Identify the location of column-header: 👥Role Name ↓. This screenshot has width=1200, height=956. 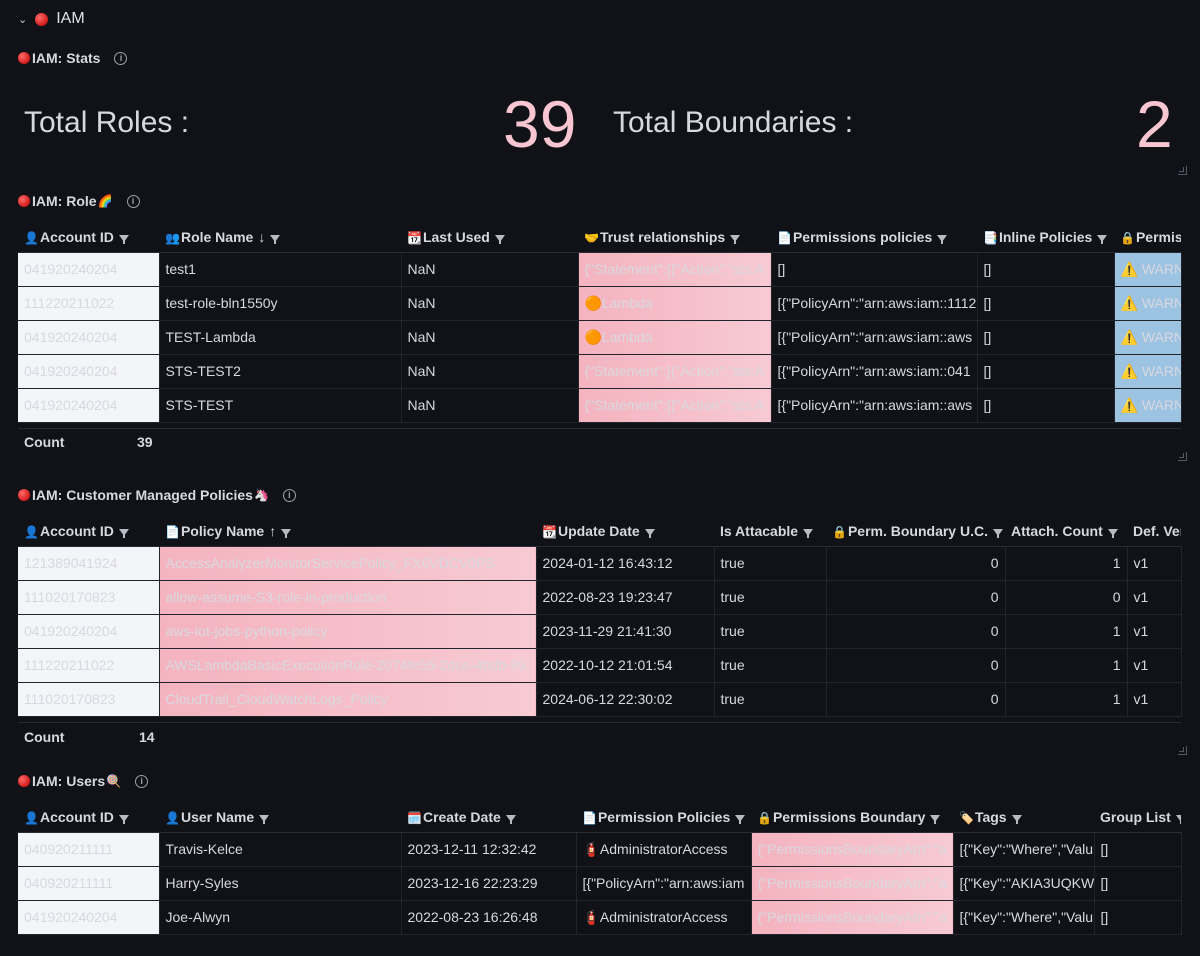
(280, 237).